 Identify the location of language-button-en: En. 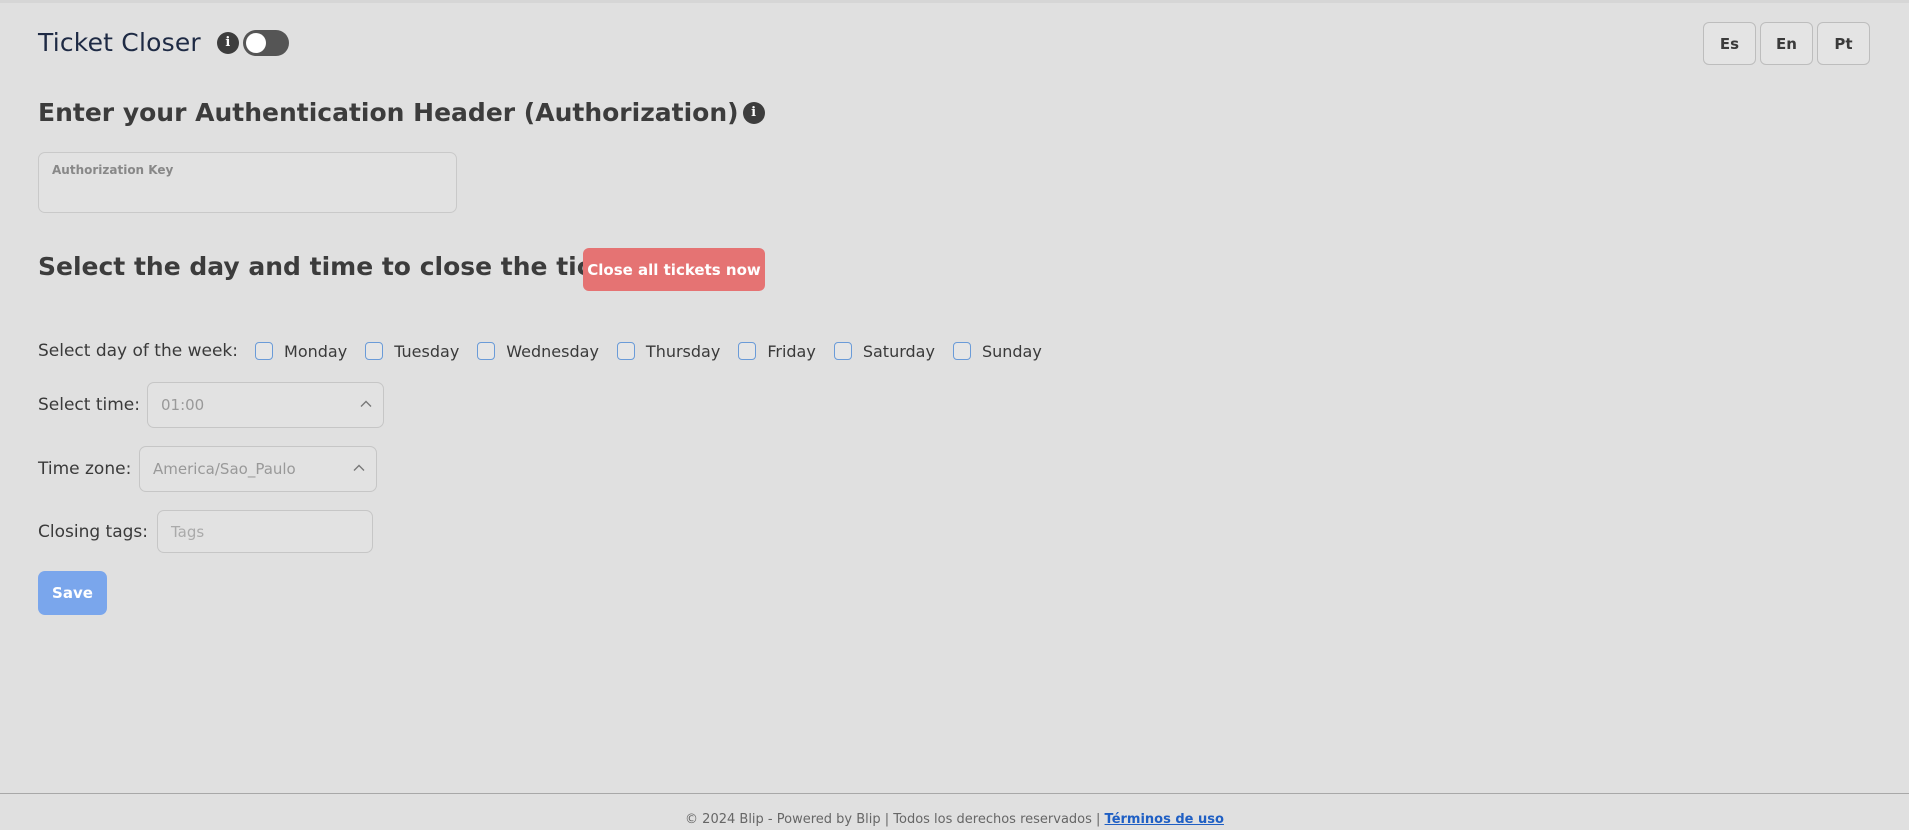
(1786, 43).